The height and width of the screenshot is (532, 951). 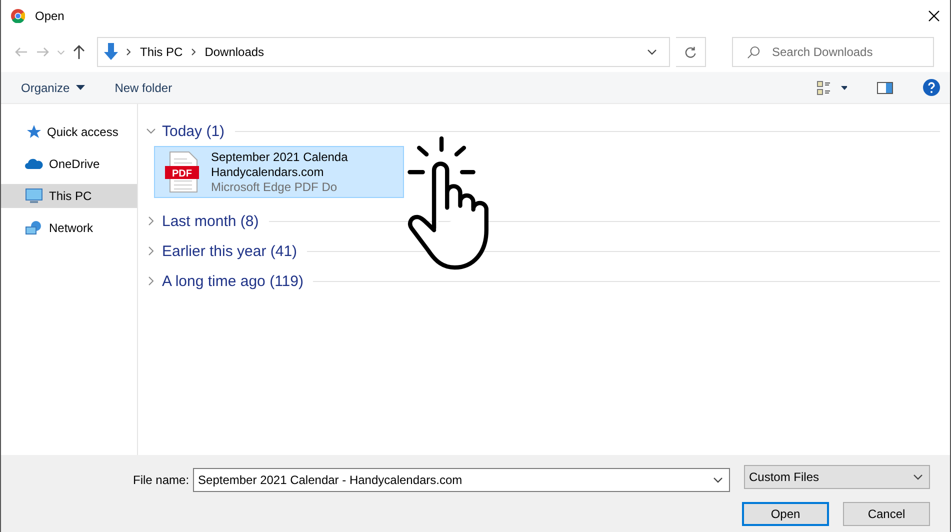 I want to click on open-button: Open, so click(x=785, y=514).